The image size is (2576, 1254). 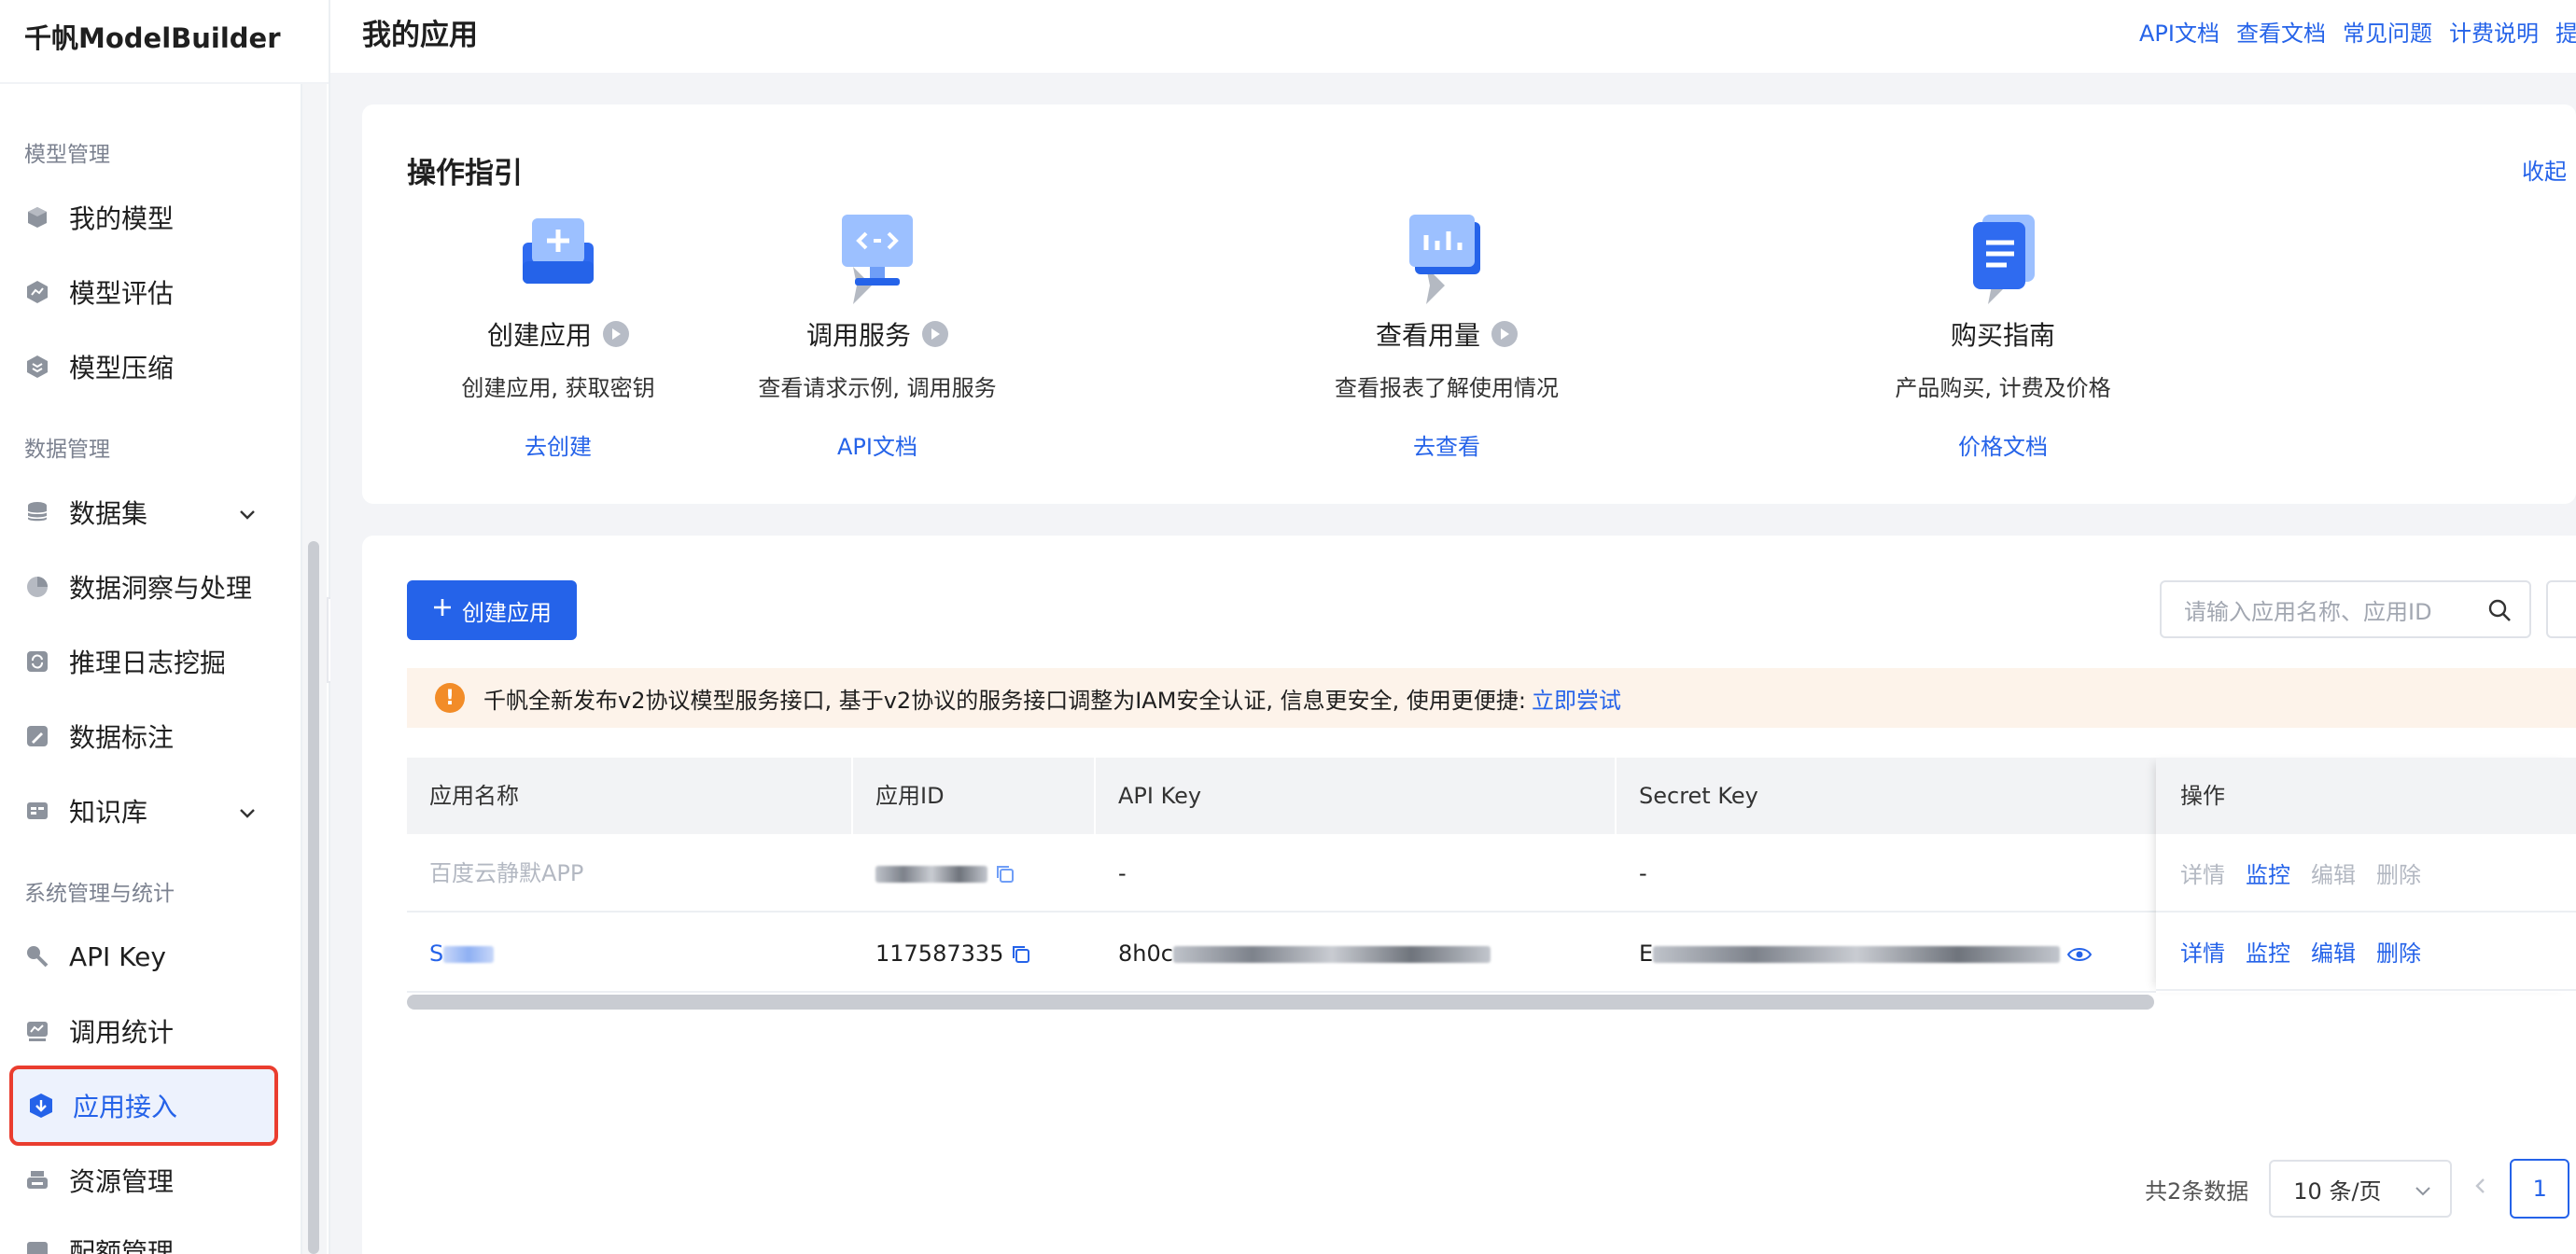 I want to click on sidebar-item-label: 数据标注, so click(x=122, y=738).